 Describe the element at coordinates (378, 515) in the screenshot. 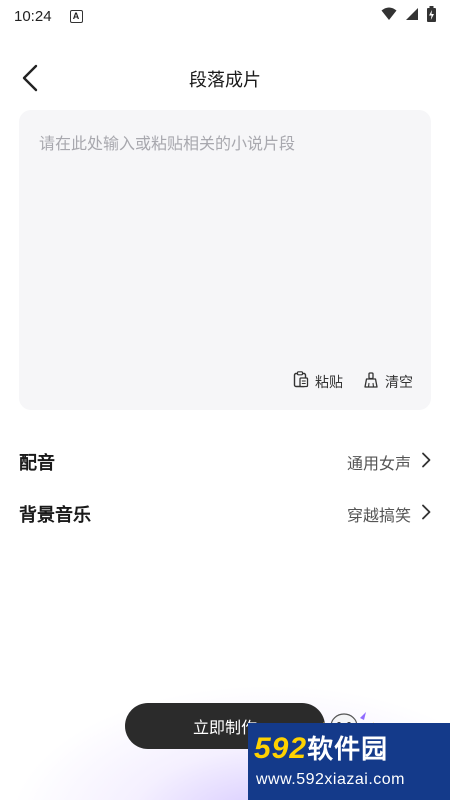

I see `background-music-value: 穿越搞笑` at that location.